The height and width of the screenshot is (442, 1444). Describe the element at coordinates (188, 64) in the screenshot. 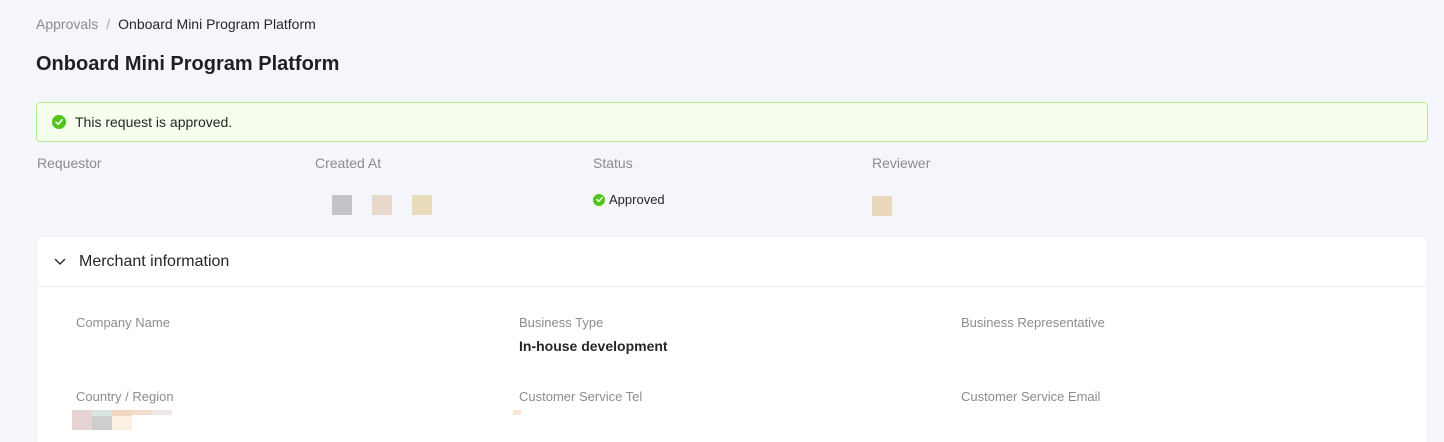

I see `page-title: Onboard Mini Program Platform` at that location.